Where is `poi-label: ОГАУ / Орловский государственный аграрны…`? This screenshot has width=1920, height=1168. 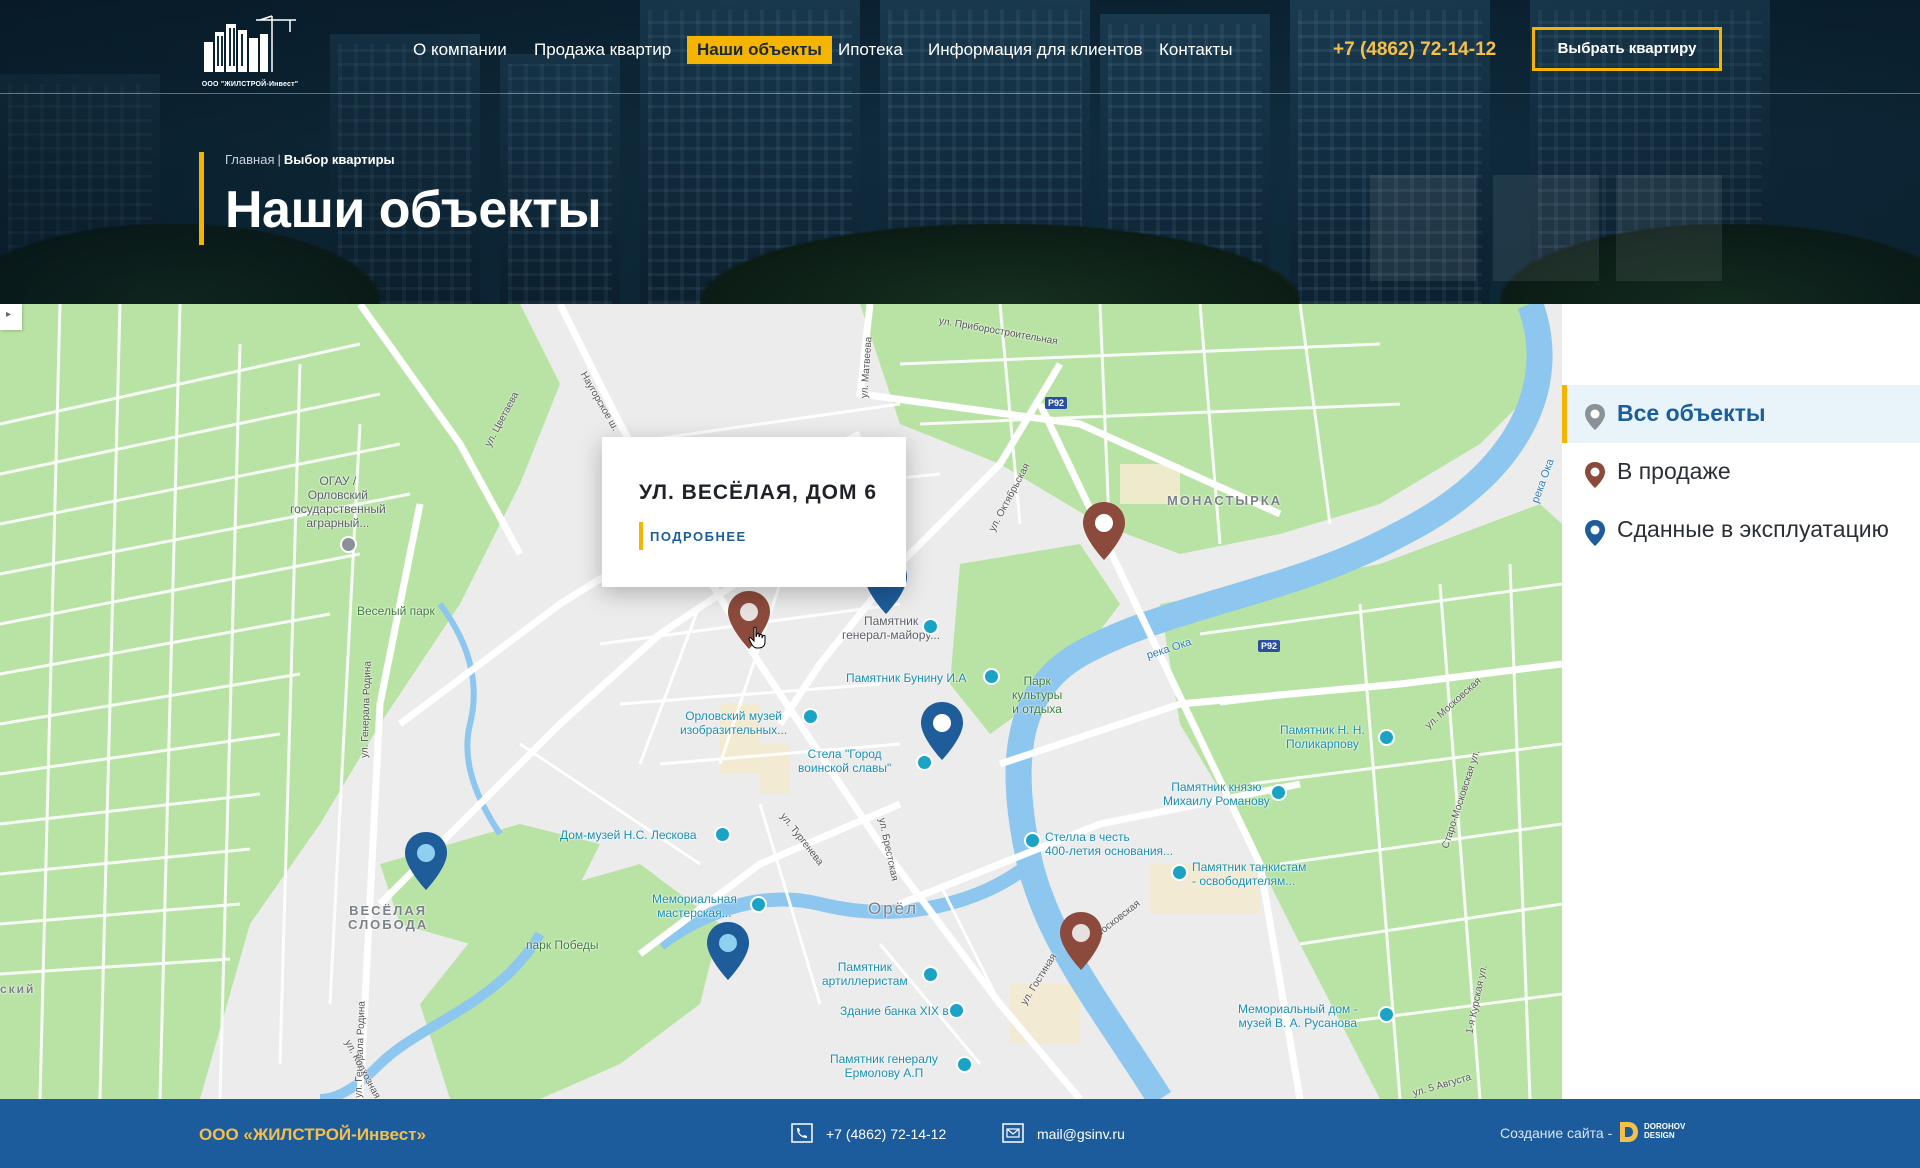 poi-label: ОГАУ / Орловский государственный аграрны… is located at coordinates (338, 502).